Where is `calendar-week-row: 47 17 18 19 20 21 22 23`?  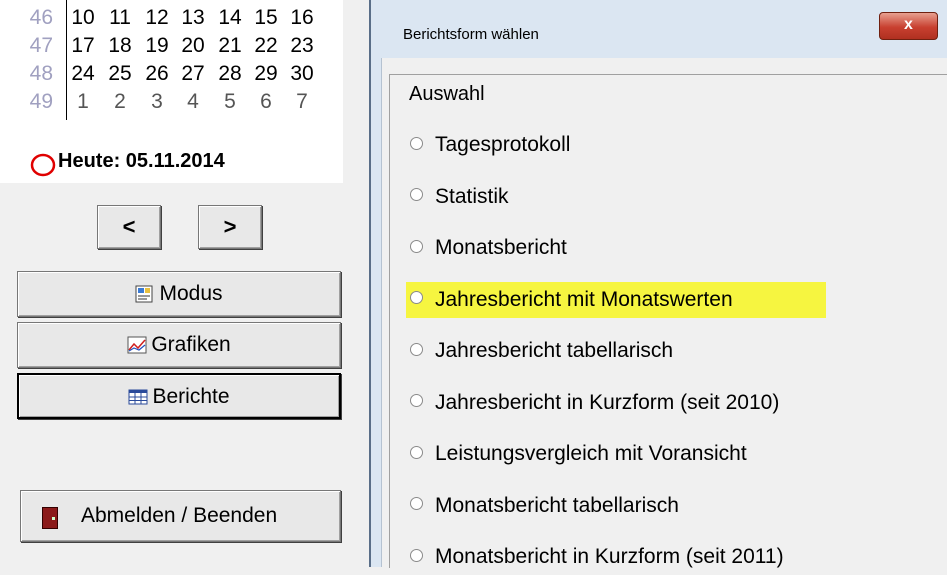 calendar-week-row: 47 17 18 19 20 21 22 23 is located at coordinates (171, 46).